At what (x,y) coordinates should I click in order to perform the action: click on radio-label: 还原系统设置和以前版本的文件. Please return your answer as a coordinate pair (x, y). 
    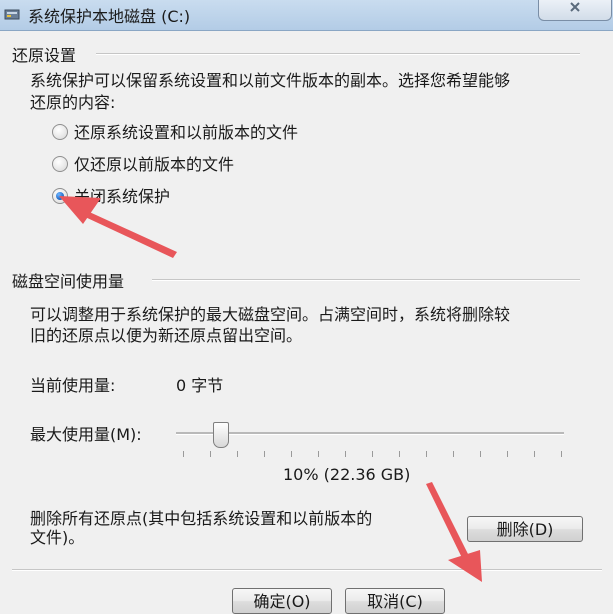
    Looking at the image, I should click on (186, 132).